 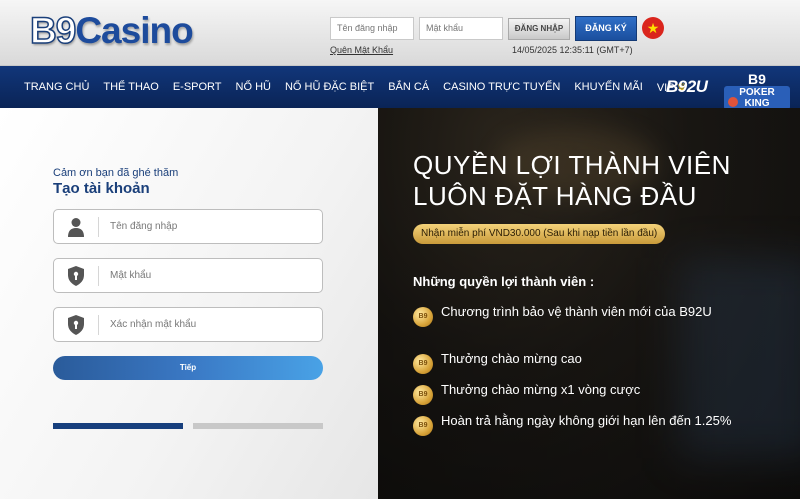 I want to click on username-placeholder: Tên đăng nhập, so click(x=144, y=226).